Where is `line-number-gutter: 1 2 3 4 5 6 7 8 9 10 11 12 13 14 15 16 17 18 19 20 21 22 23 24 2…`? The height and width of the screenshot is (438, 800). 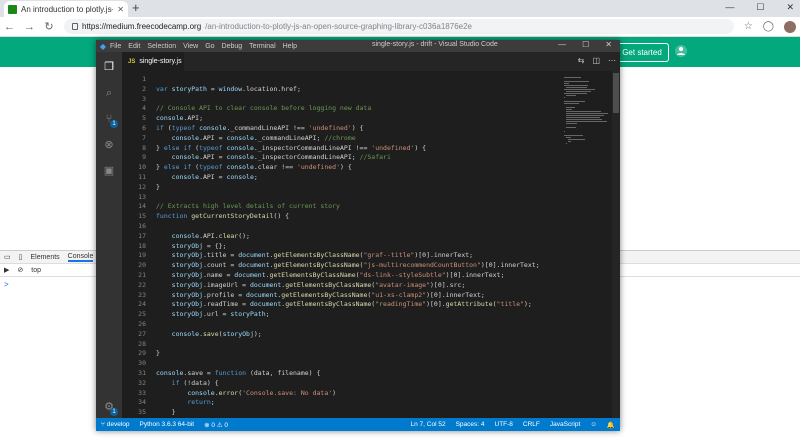 line-number-gutter: 1 2 3 4 5 6 7 8 9 10 11 12 13 14 15 16 17 18 19 20 21 22 23 24 2… is located at coordinates (134, 248).